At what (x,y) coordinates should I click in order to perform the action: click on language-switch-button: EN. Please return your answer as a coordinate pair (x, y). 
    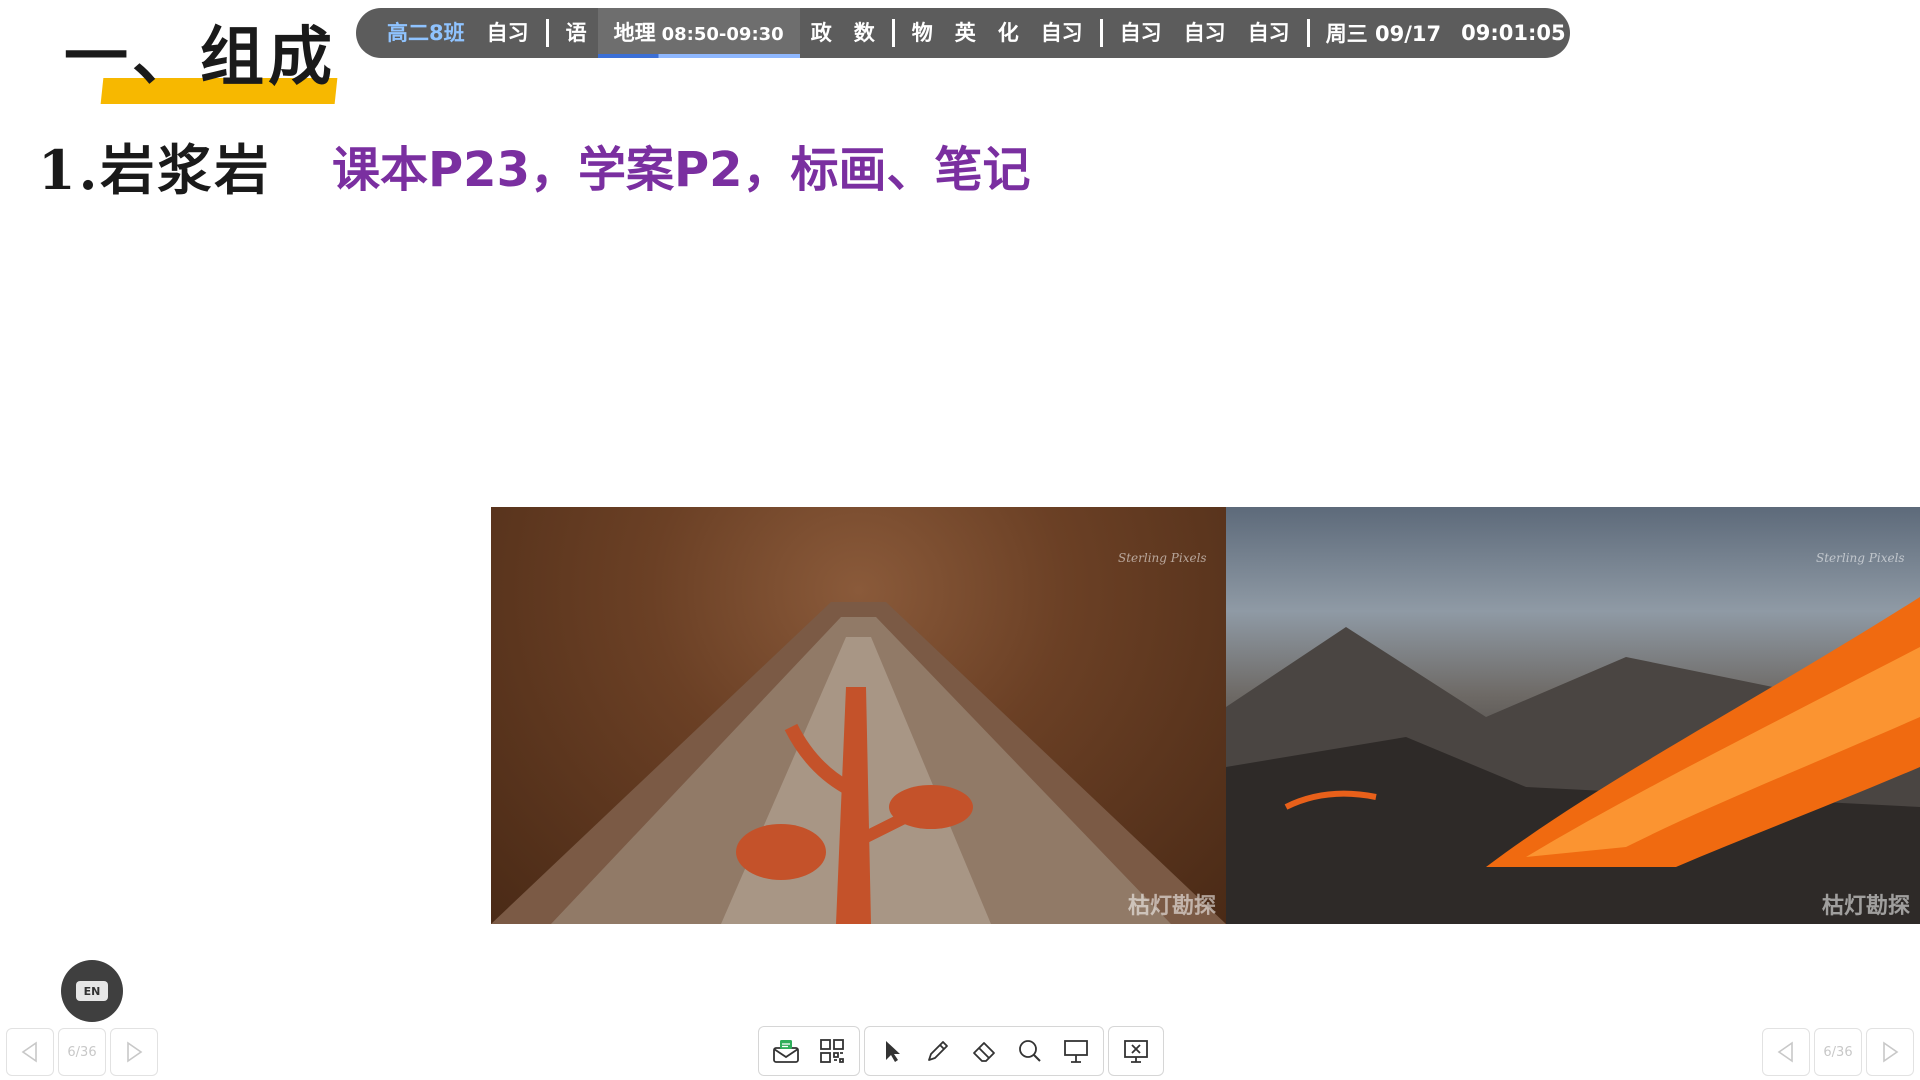
    Looking at the image, I should click on (92, 991).